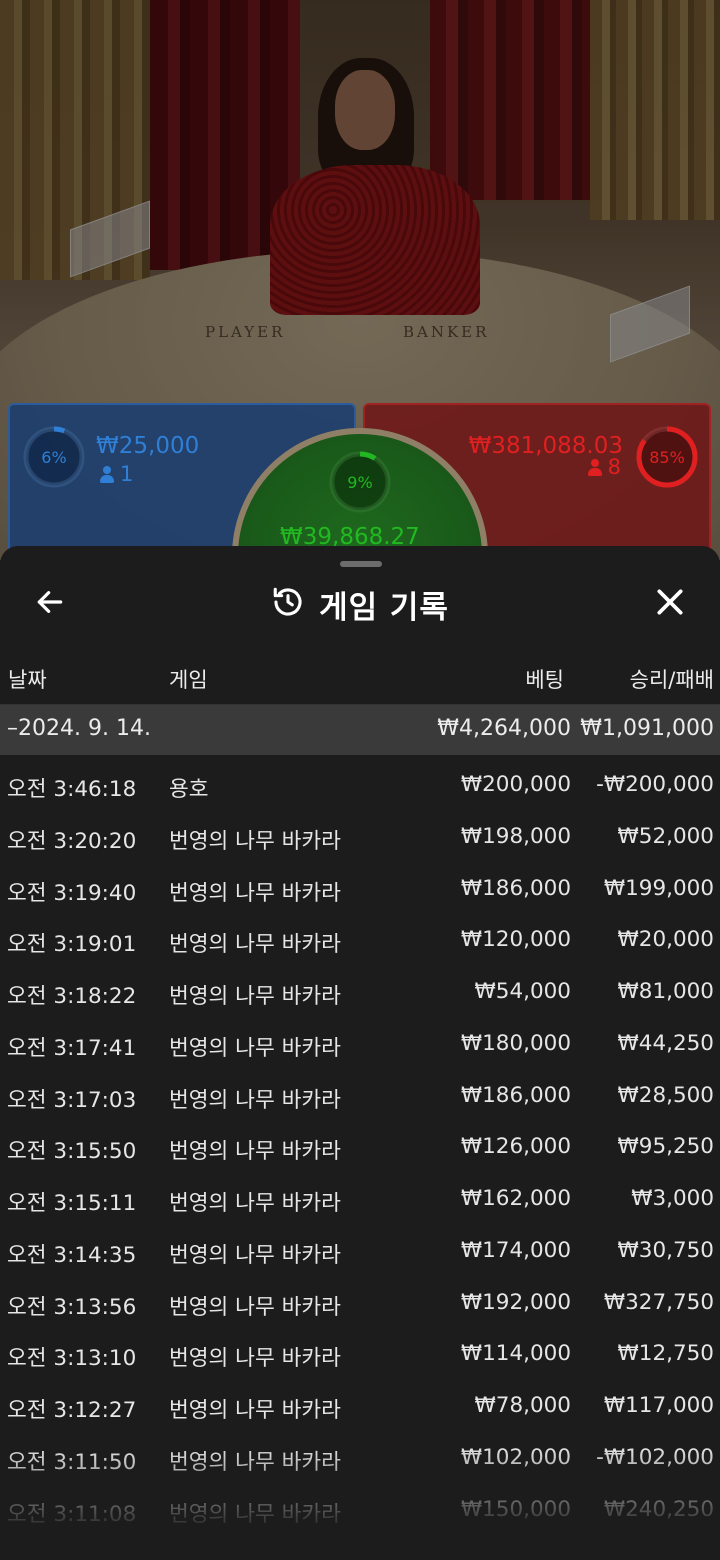  Describe the element at coordinates (361, 564) in the screenshot. I see `drag-handle` at that location.